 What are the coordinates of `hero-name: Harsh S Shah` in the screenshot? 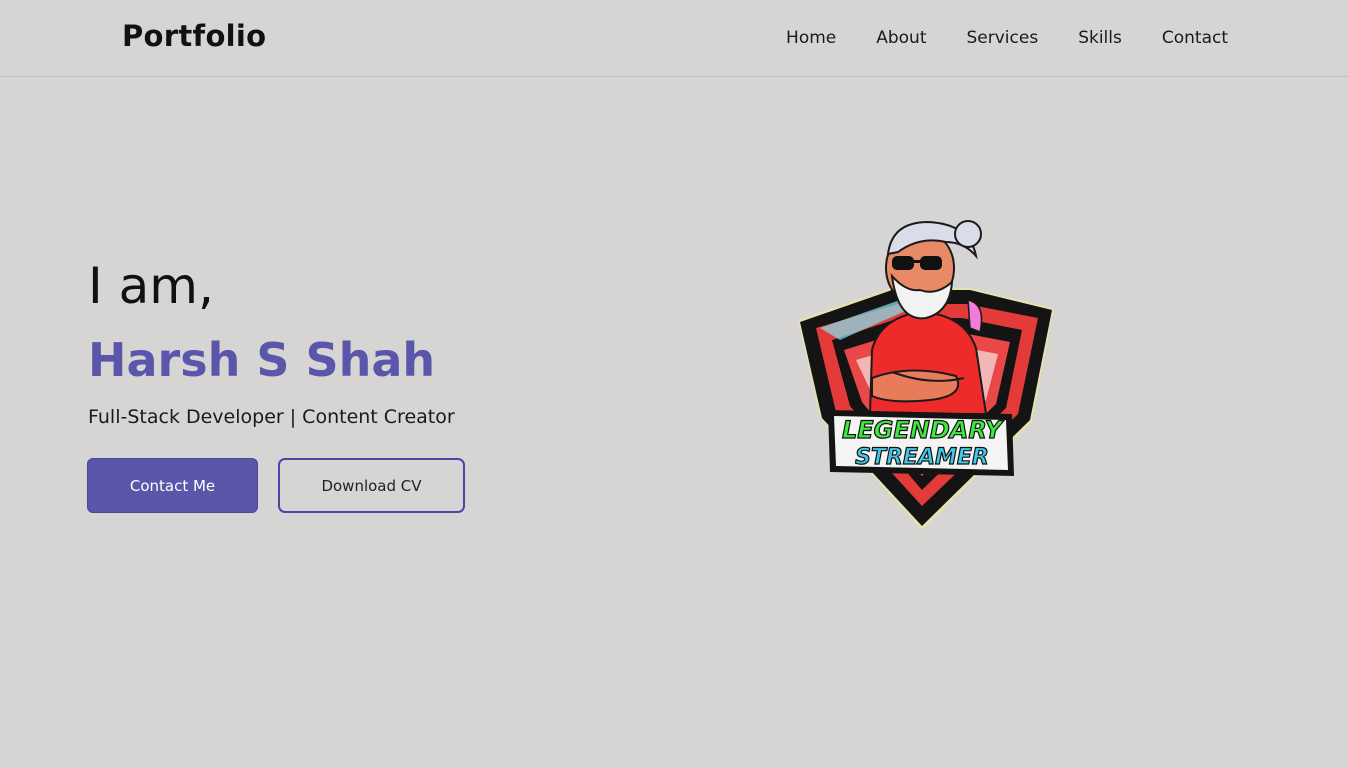 It's located at (262, 360).